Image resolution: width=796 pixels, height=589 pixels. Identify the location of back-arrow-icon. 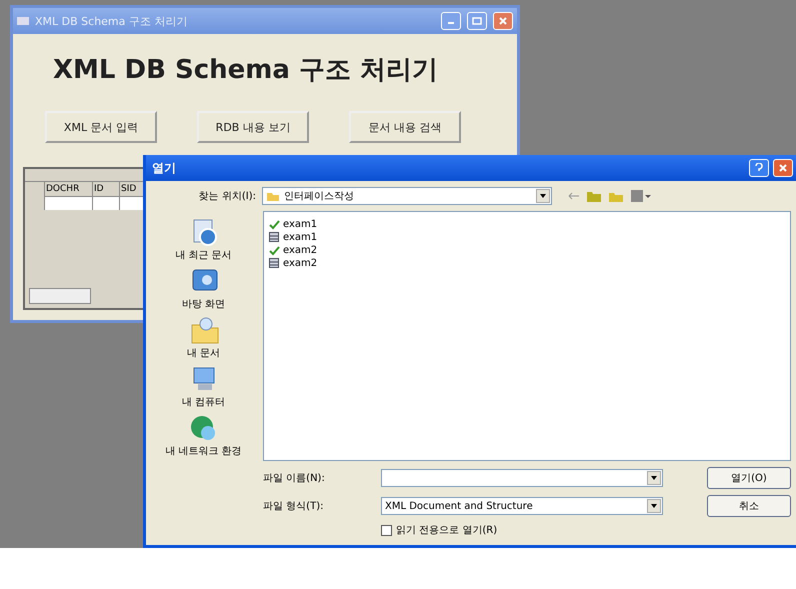
(574, 196).